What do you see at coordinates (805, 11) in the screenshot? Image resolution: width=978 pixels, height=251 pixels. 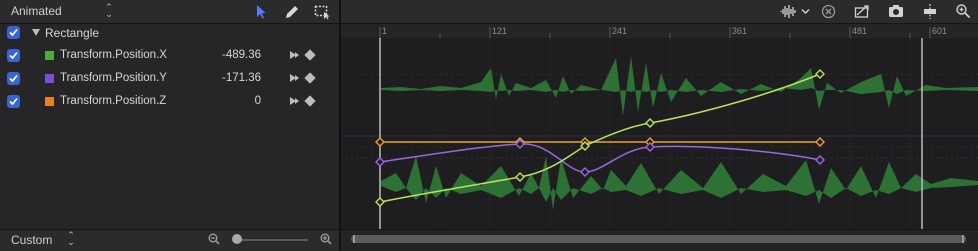 I see `chevron-down-icon` at bounding box center [805, 11].